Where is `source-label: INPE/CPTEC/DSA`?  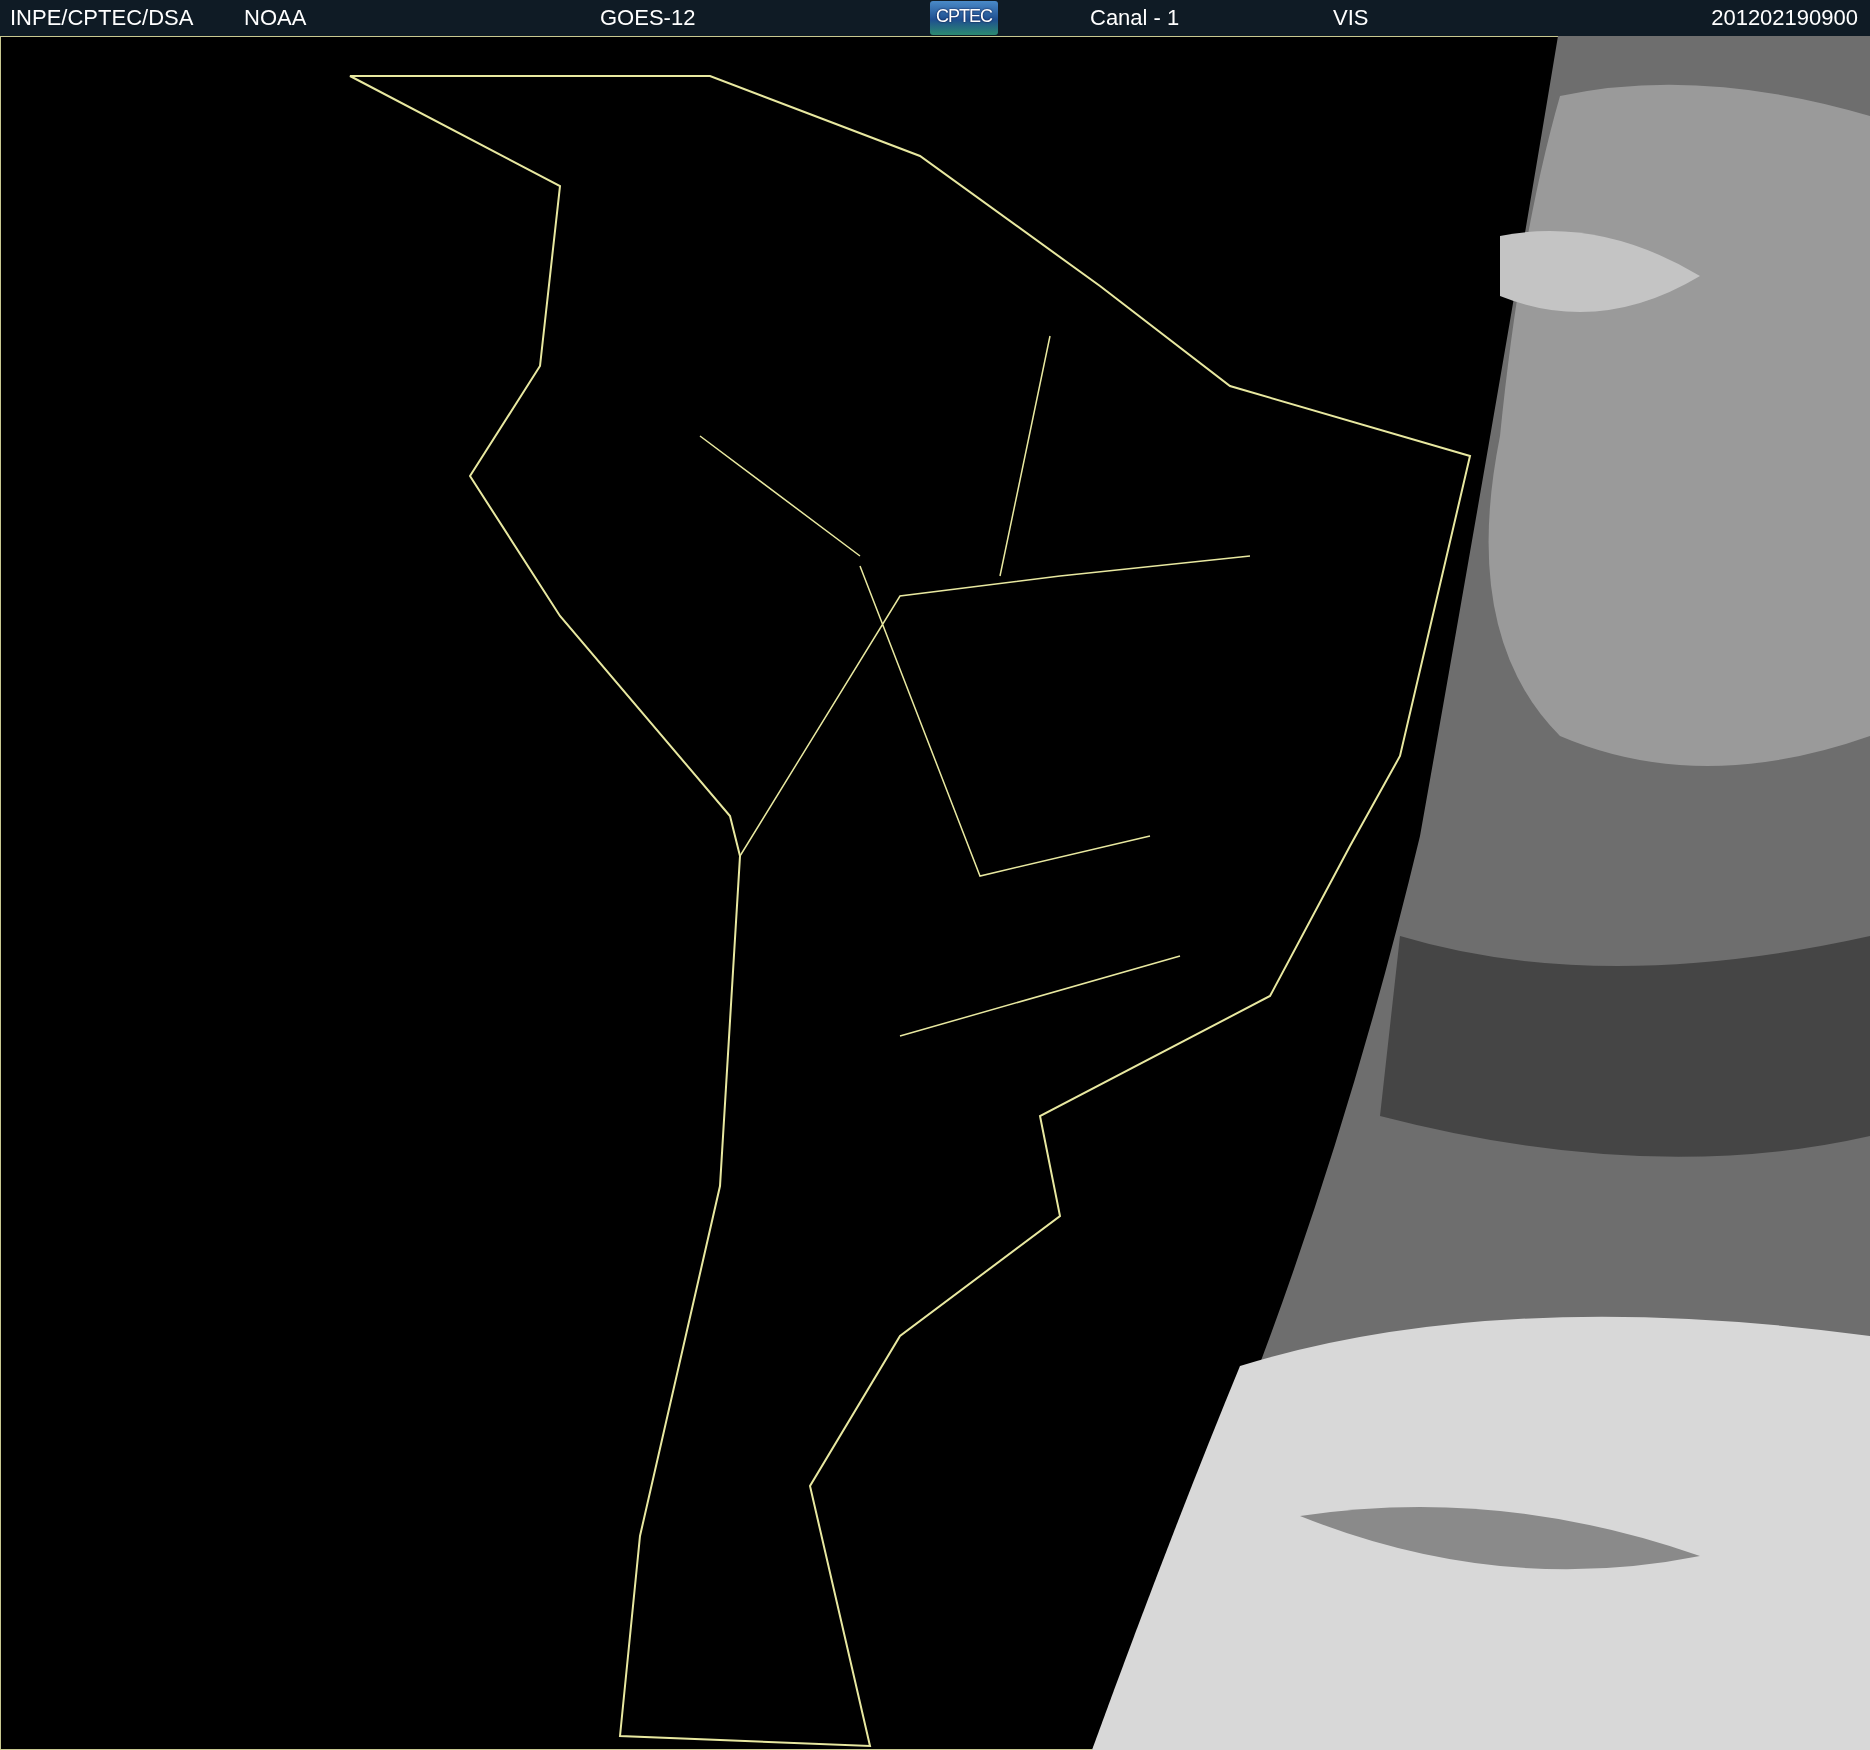
source-label: INPE/CPTEC/DSA is located at coordinates (102, 18).